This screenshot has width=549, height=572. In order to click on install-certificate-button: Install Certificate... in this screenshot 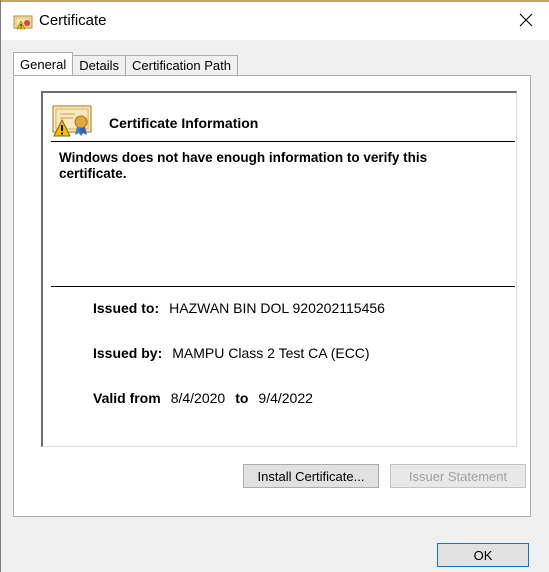, I will do `click(311, 476)`.